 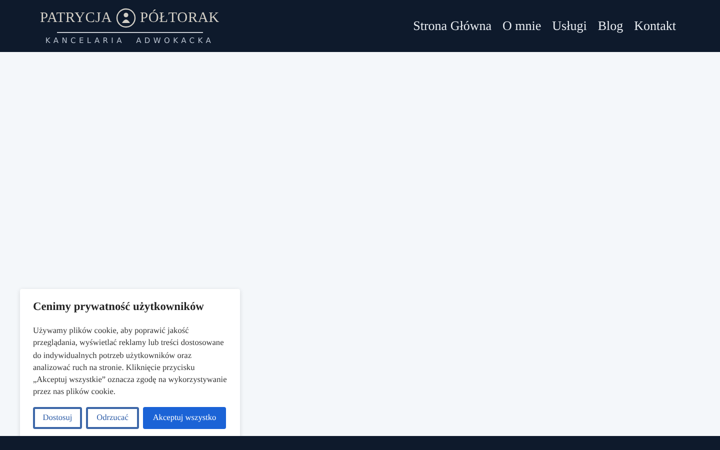 I want to click on banner-text: Używamy plików cookie, aby poprawić jakość przeglądania, wyświetlać reklamy lub treści dostosowane do indywidualnych potrzeb użytkowników oraz analizować ruch na stronie. Kliknięcie przycisku „Akceptuj wszystkie” oznacza zgodę na wykorzystywanie przez nas plików cookie., so click(x=130, y=361).